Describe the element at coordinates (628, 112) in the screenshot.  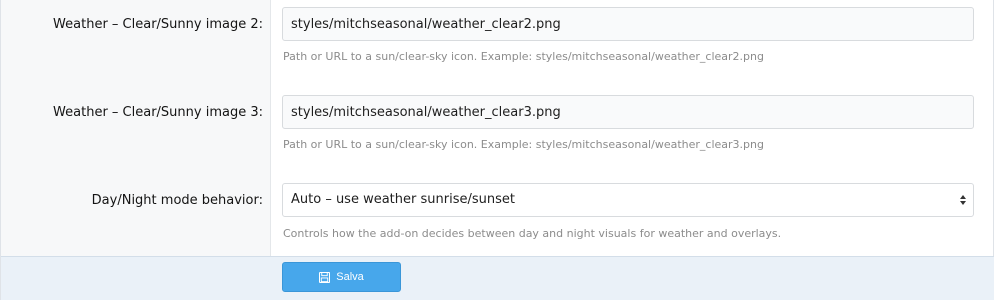
I see `clear3-input` at that location.